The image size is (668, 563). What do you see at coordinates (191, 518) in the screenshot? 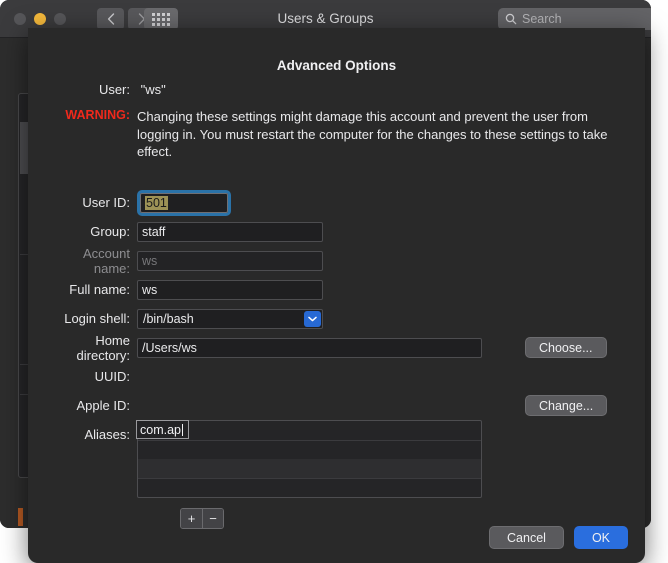
I see `add-alias-button: +` at bounding box center [191, 518].